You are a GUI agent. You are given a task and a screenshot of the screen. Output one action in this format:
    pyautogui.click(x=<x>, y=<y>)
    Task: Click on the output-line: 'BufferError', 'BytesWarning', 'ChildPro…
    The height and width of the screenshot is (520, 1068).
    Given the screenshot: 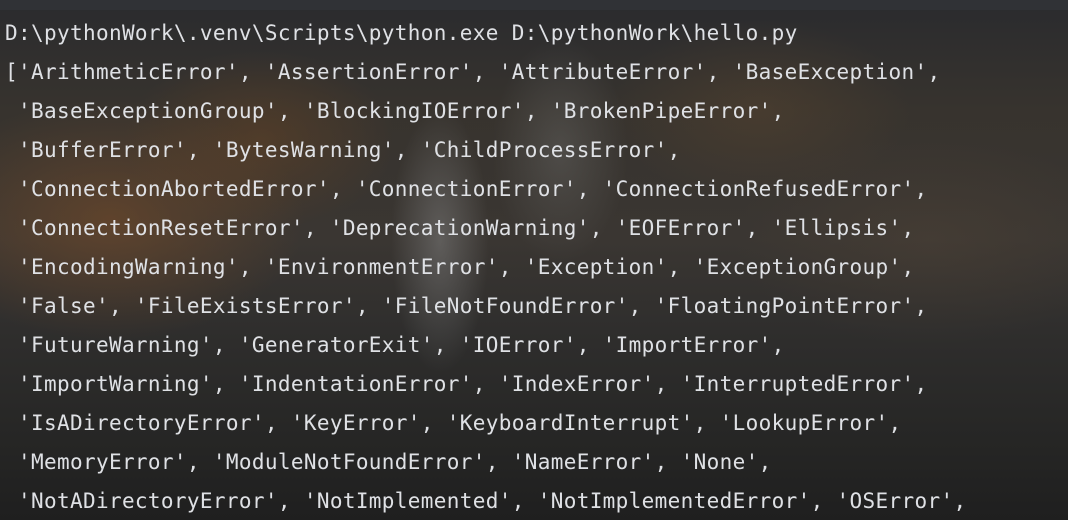 What is the action you would take?
    pyautogui.click(x=343, y=150)
    